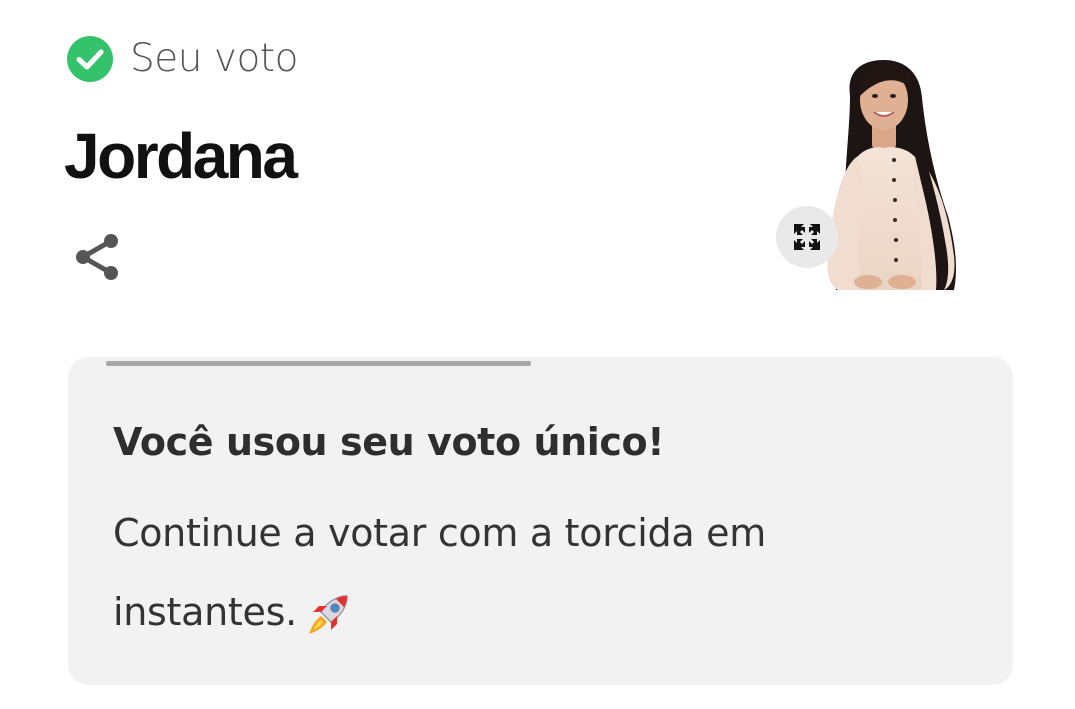  Describe the element at coordinates (318, 363) in the screenshot. I see `vote-progress-bar` at that location.